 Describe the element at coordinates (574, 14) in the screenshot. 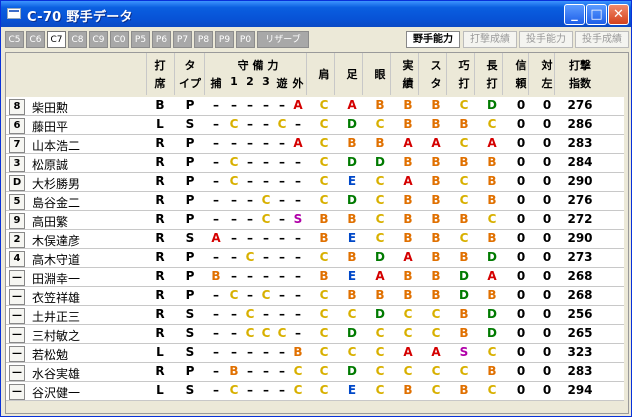

I see `minimize-button: _` at that location.